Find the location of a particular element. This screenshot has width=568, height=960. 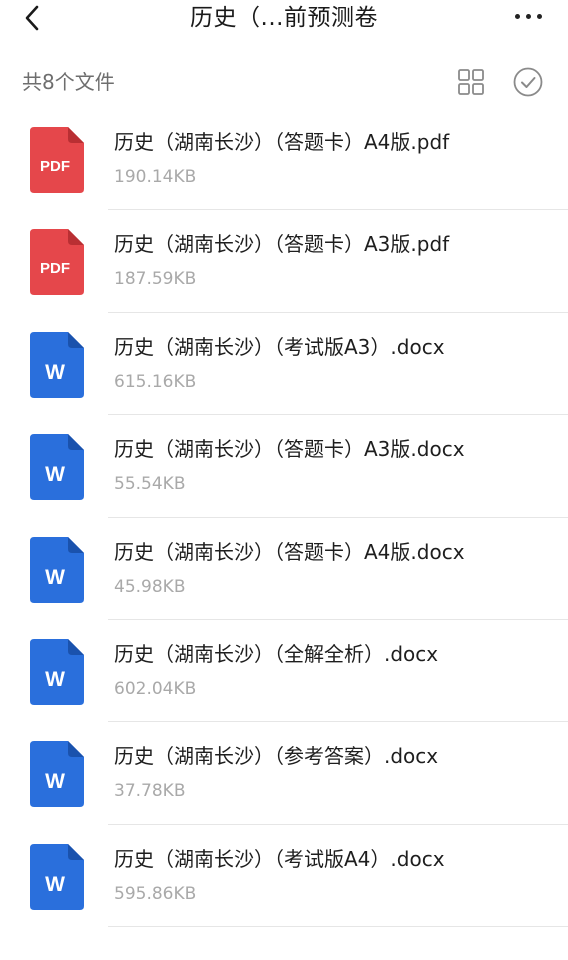

file-size: 187.59KB is located at coordinates (155, 279).